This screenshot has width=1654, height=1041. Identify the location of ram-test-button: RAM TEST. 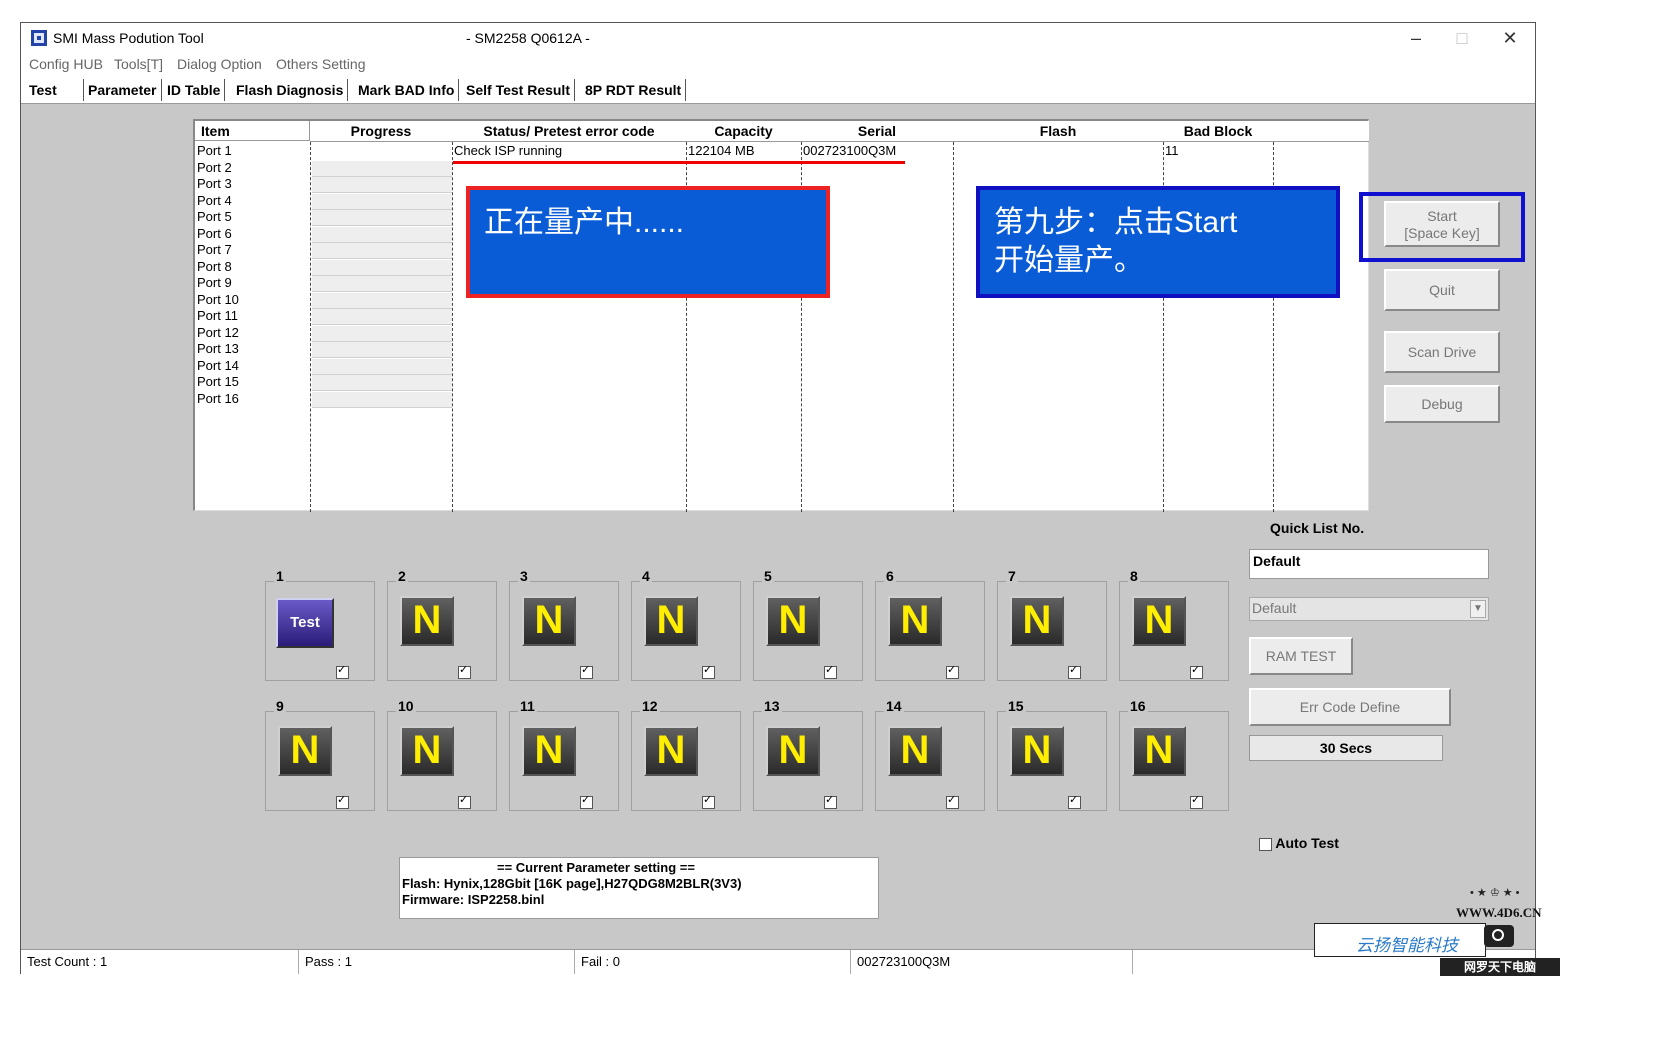
(1301, 656).